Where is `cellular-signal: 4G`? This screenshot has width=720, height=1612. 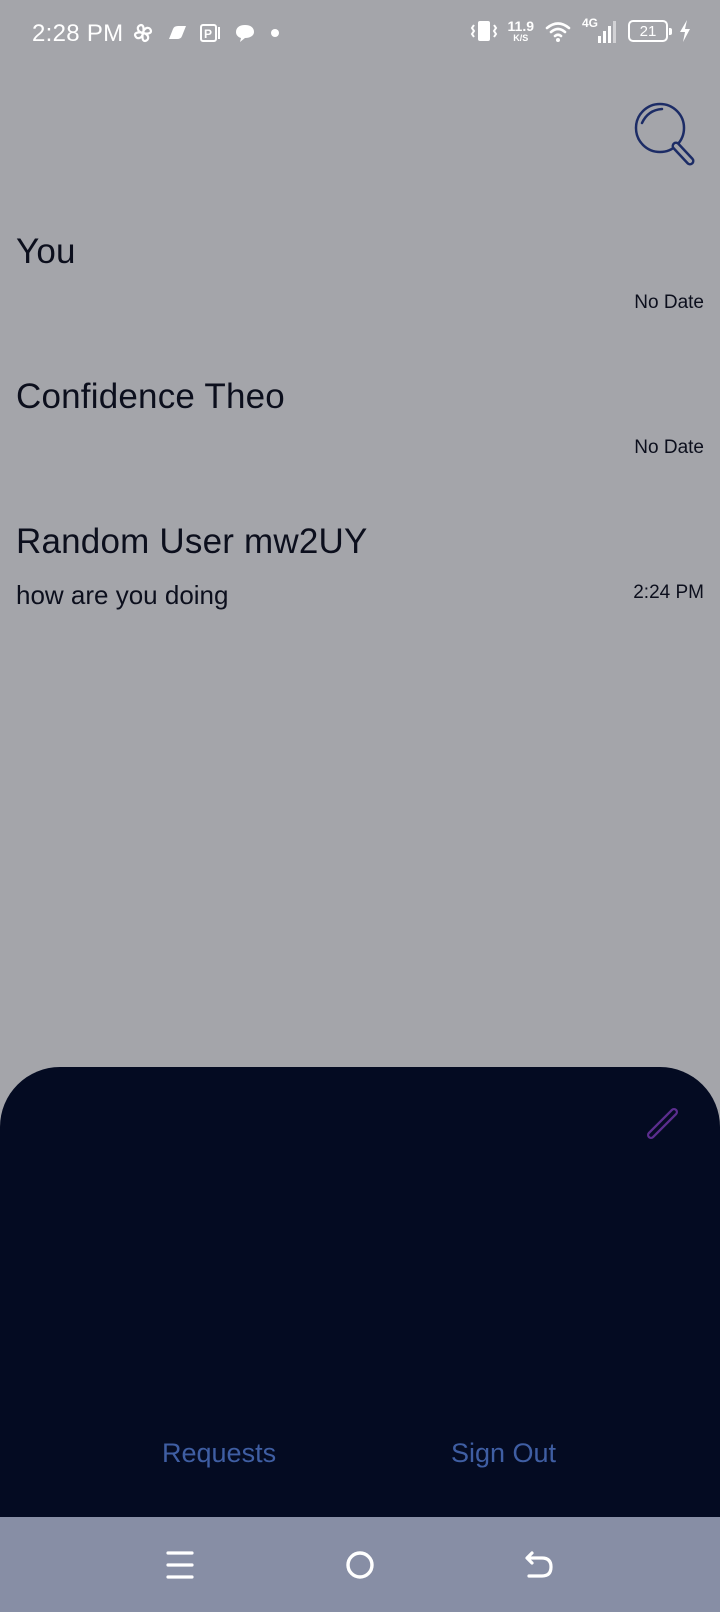
cellular-signal: 4G is located at coordinates (600, 30).